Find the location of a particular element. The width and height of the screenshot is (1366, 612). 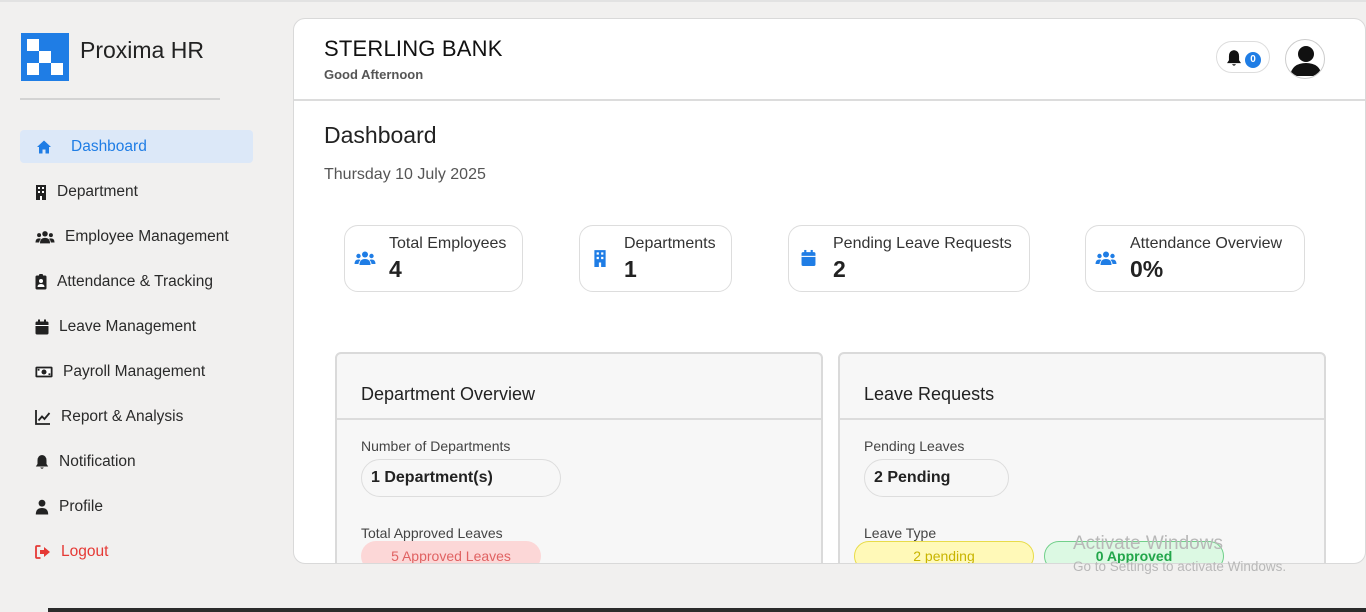

sidebar-divider is located at coordinates (120, 99).